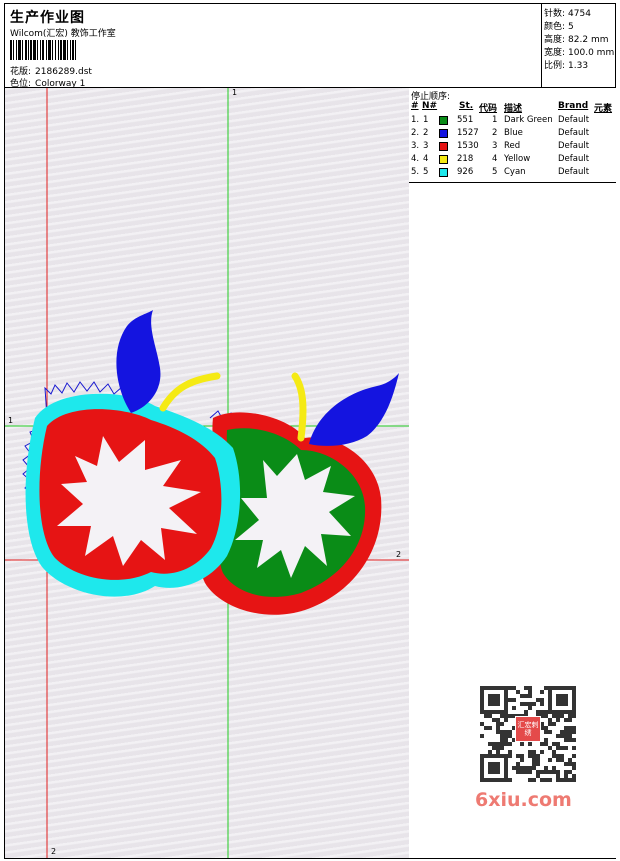 The width and height of the screenshot is (620, 861). I want to click on barcode, so click(78, 50).